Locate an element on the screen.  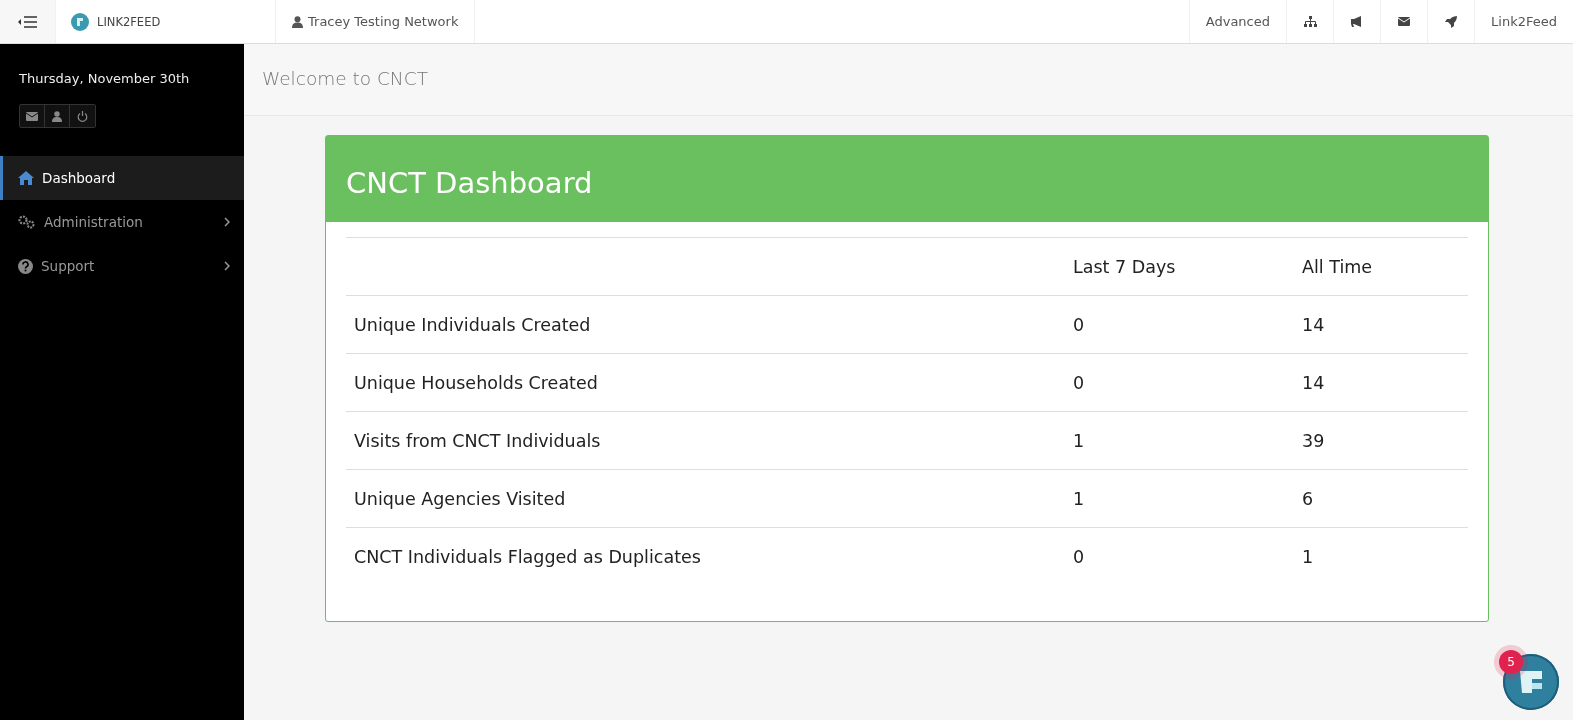
profile-button is located at coordinates (57, 116).